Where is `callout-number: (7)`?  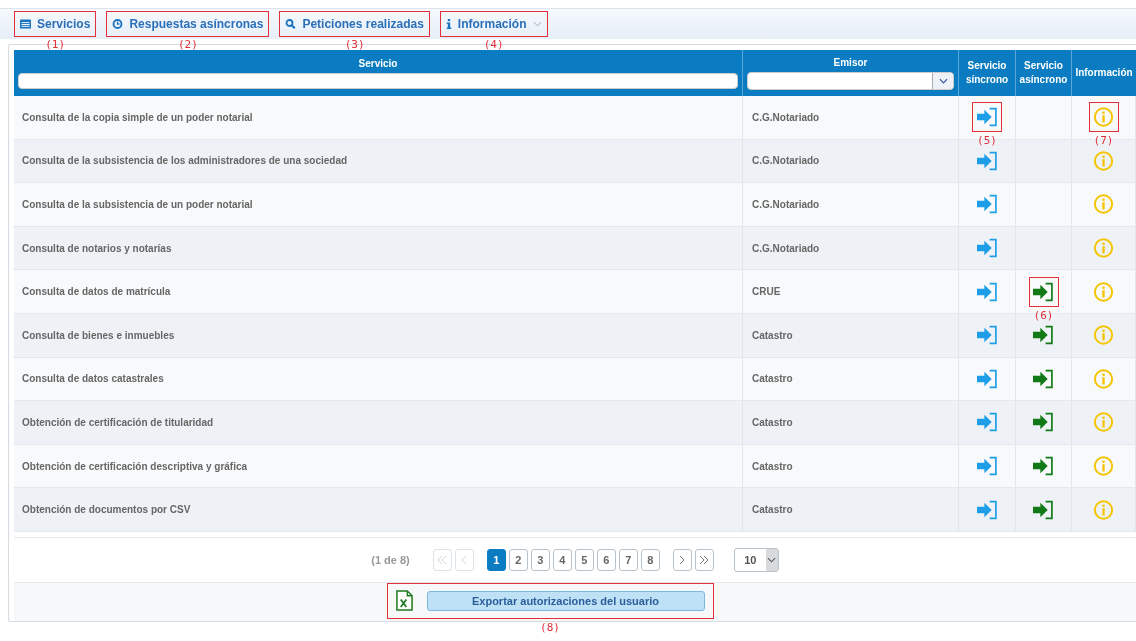 callout-number: (7) is located at coordinates (1103, 141).